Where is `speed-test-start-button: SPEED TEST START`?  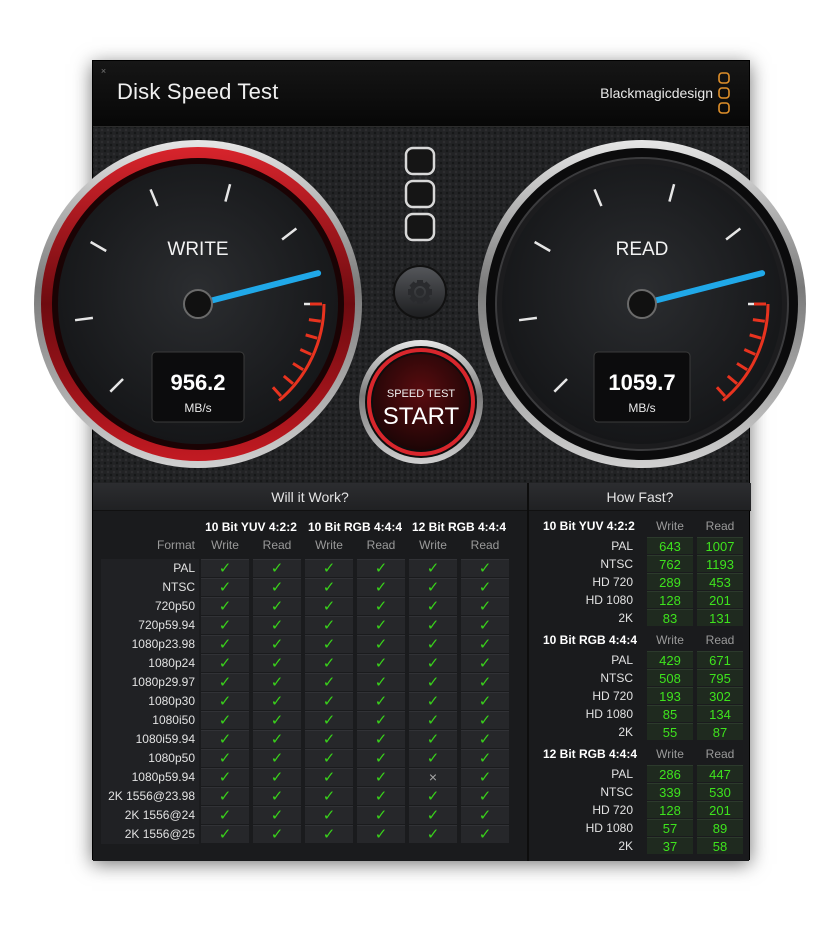
speed-test-start-button: SPEED TEST START is located at coordinates (421, 402).